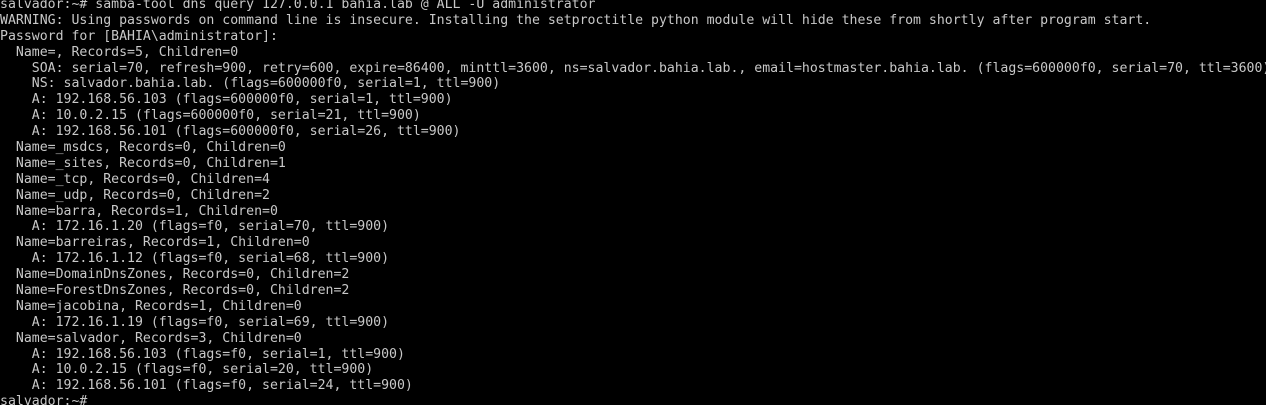 Image resolution: width=1266 pixels, height=405 pixels. What do you see at coordinates (143, 148) in the screenshot?
I see `dns-name-line: Name=_msdcs, Records=0, Children=0` at bounding box center [143, 148].